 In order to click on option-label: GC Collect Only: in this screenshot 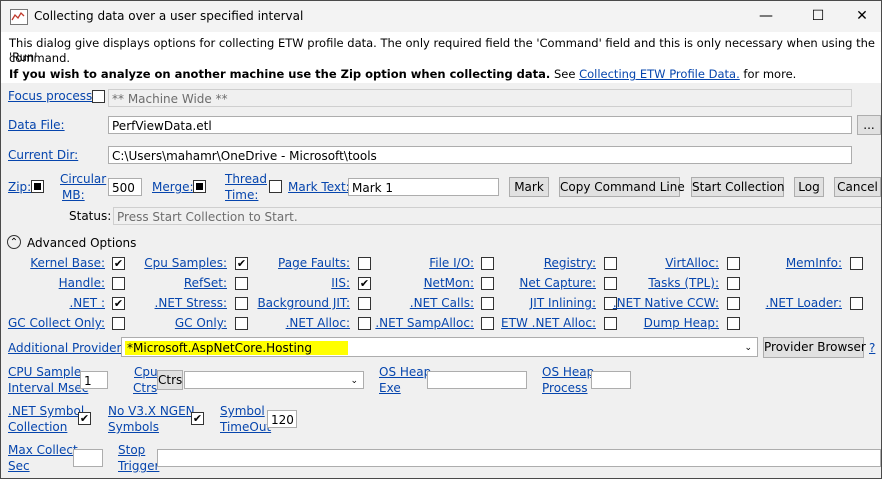, I will do `click(56, 323)`.